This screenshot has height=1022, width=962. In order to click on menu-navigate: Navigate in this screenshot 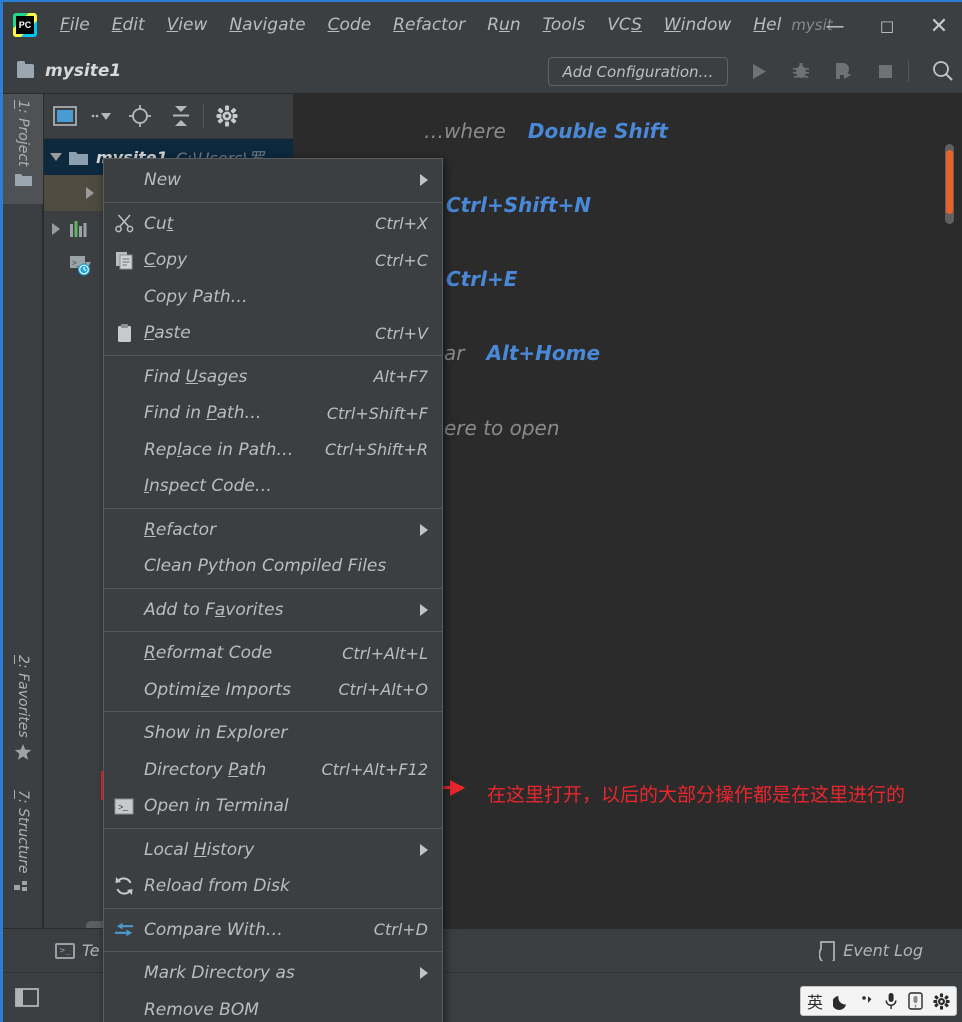, I will do `click(267, 25)`.